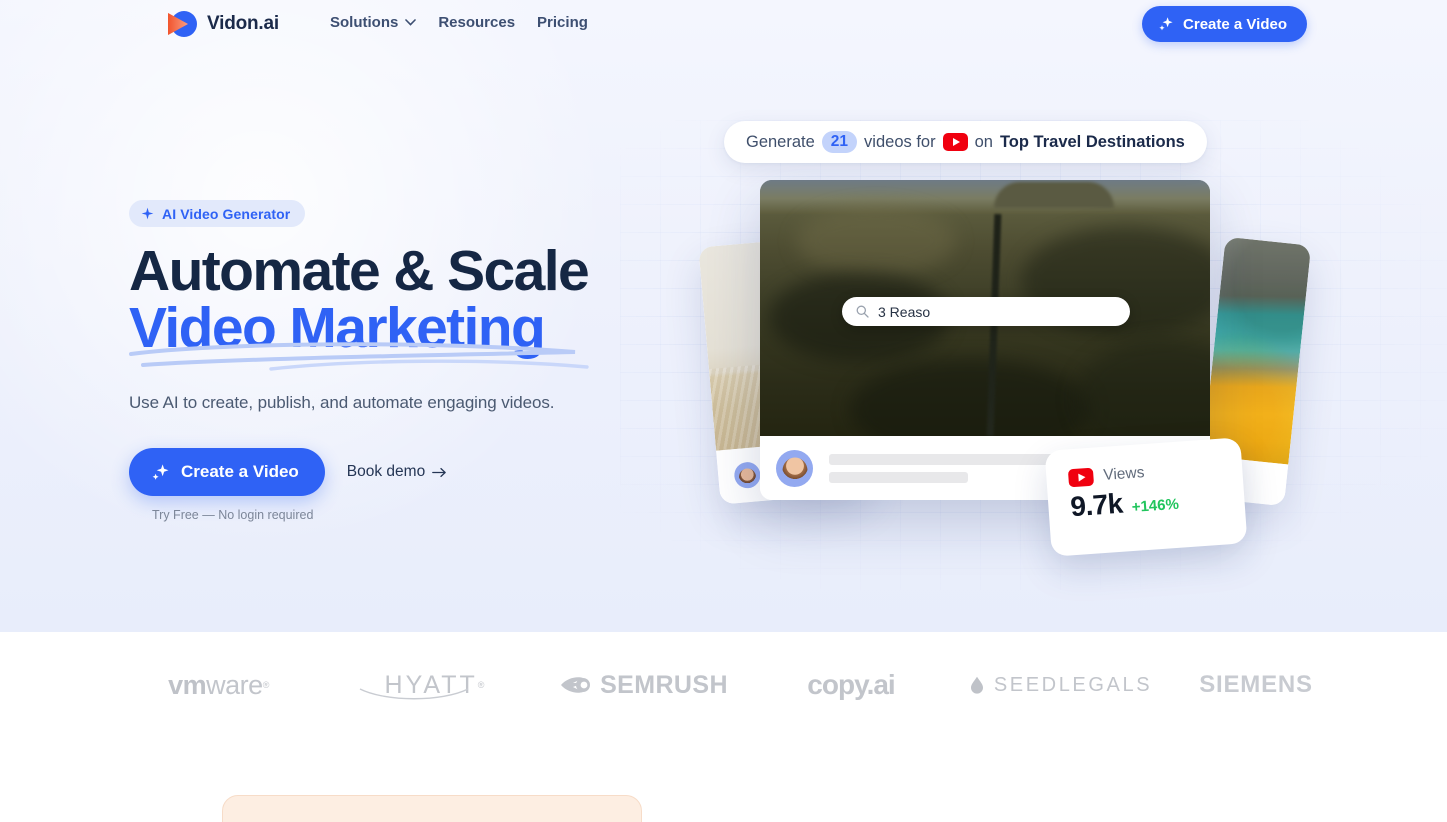 This screenshot has height=822, width=1447. What do you see at coordinates (413, 694) in the screenshot?
I see `hyatt-swoosh-icon` at bounding box center [413, 694].